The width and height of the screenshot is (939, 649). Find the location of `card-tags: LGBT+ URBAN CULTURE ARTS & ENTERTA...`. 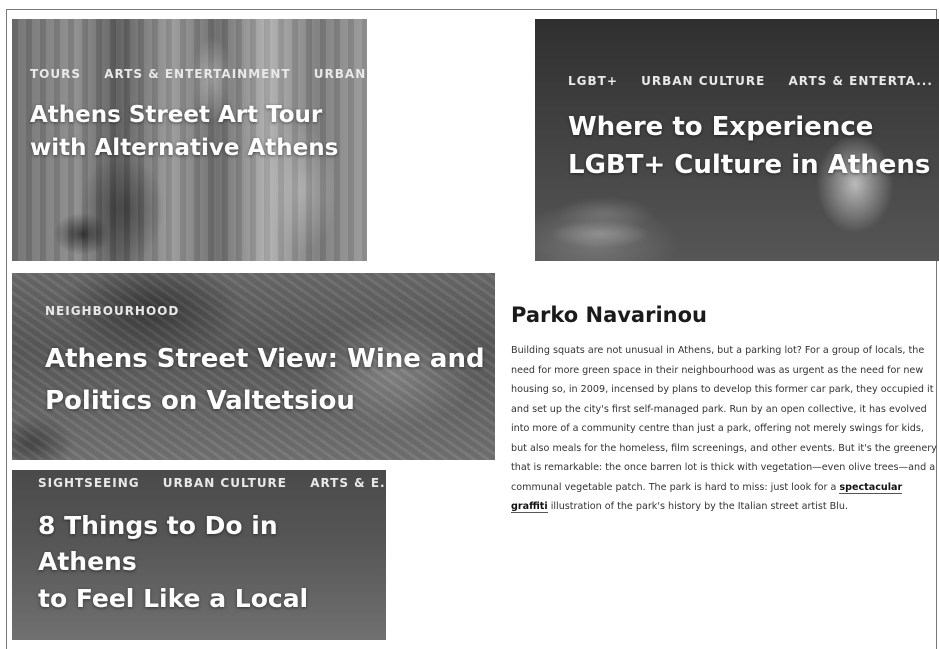

card-tags: LGBT+ URBAN CULTURE ARTS & ENTERTA... is located at coordinates (753, 81).